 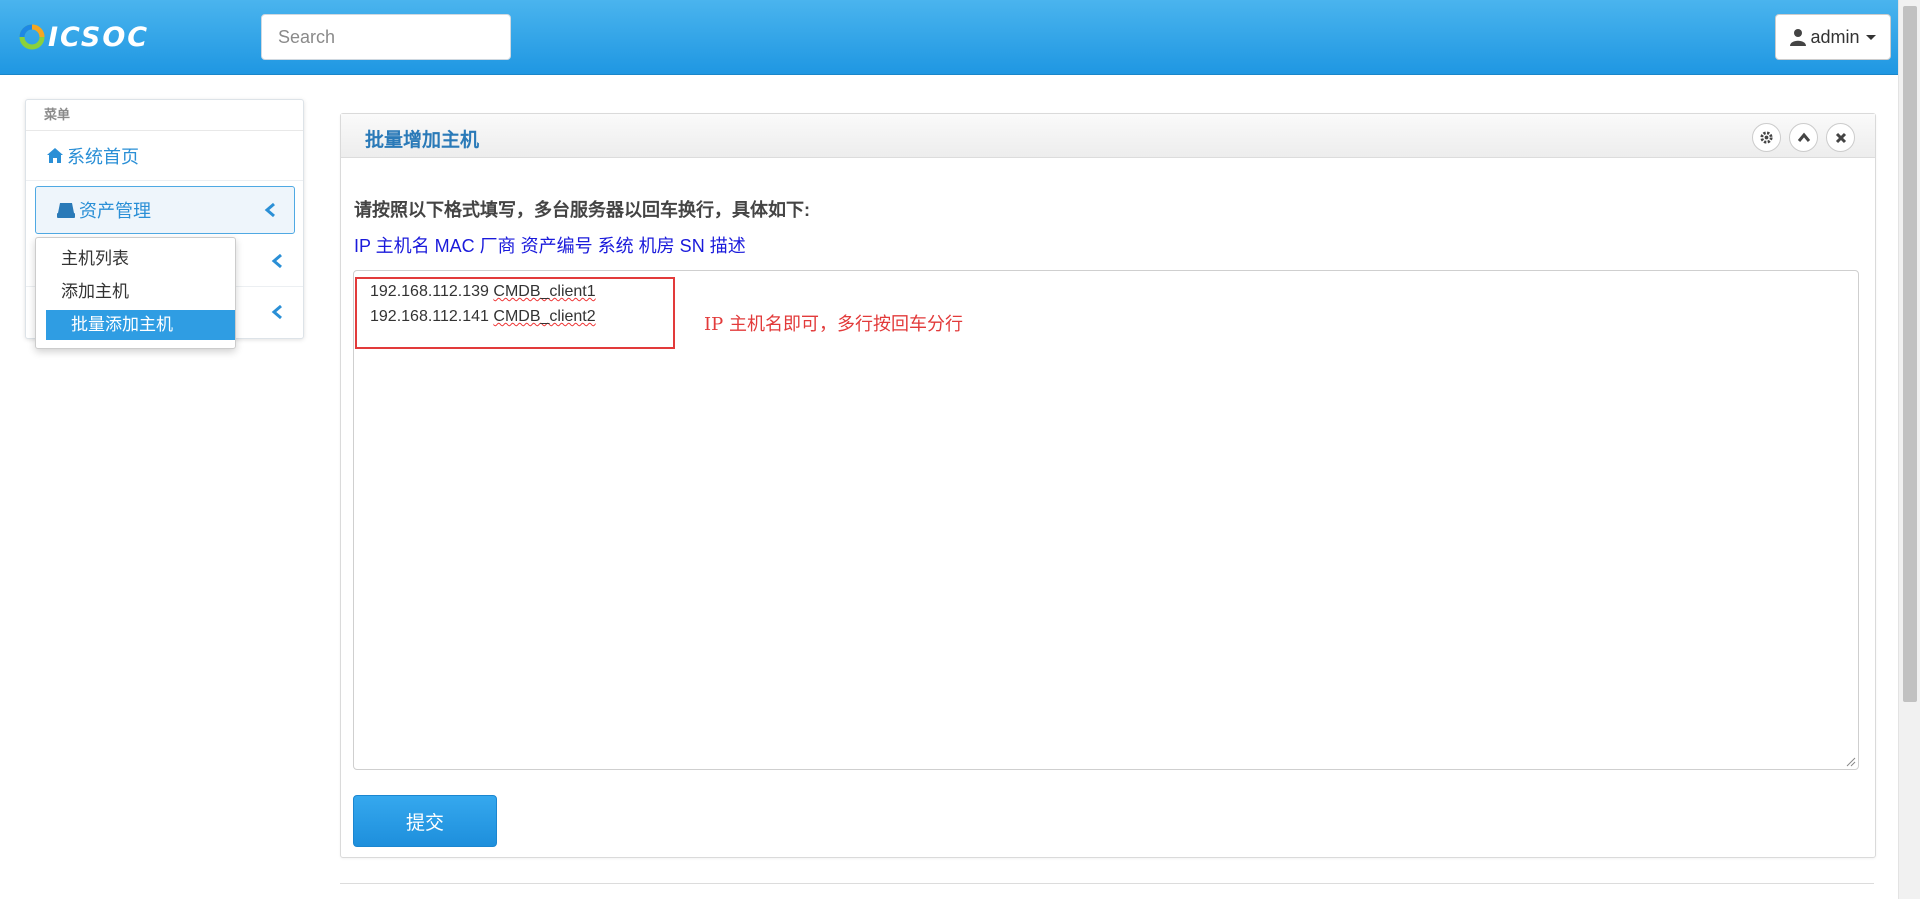 I want to click on resize-handle-icon, so click(x=1851, y=762).